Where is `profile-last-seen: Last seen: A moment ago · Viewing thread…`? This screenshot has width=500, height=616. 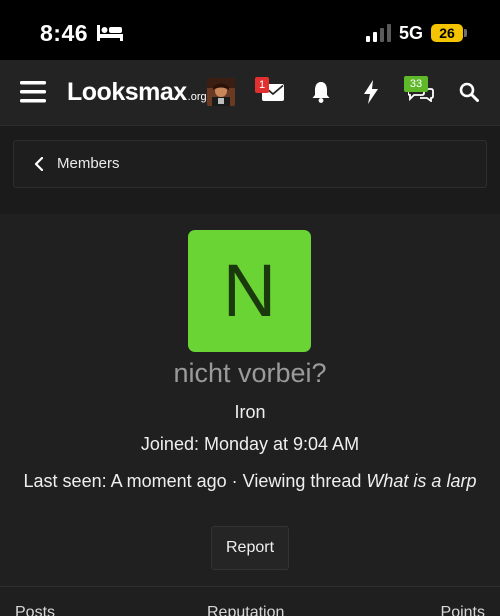
profile-last-seen: Last seen: A moment ago · Viewing thread… is located at coordinates (250, 481).